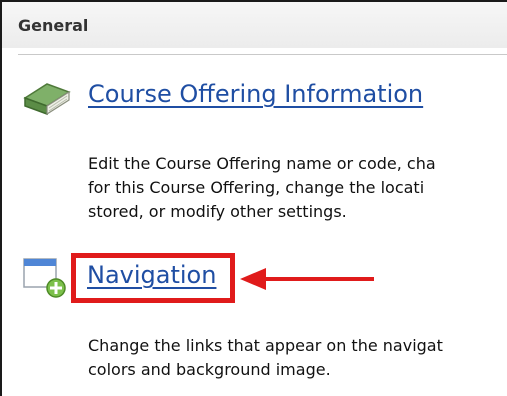  Describe the element at coordinates (255, 94) in the screenshot. I see `course-offering-information-link: Course Offering Information` at that location.